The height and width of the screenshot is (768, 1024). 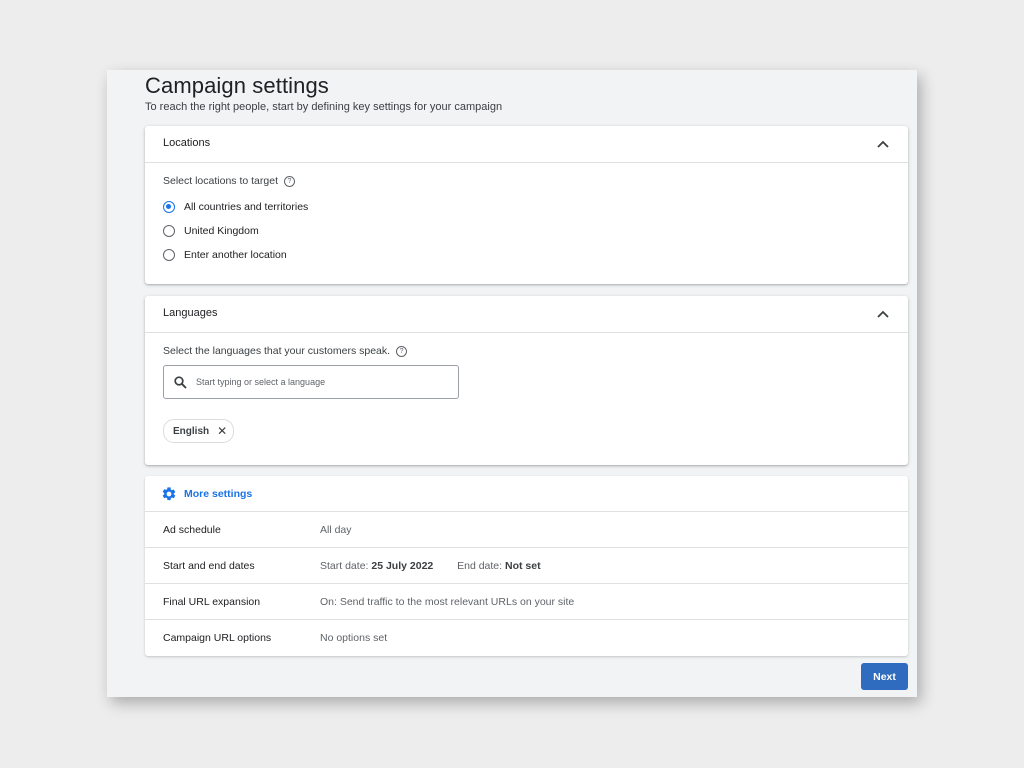 I want to click on start-date-value: 25 July 2022, so click(x=402, y=565).